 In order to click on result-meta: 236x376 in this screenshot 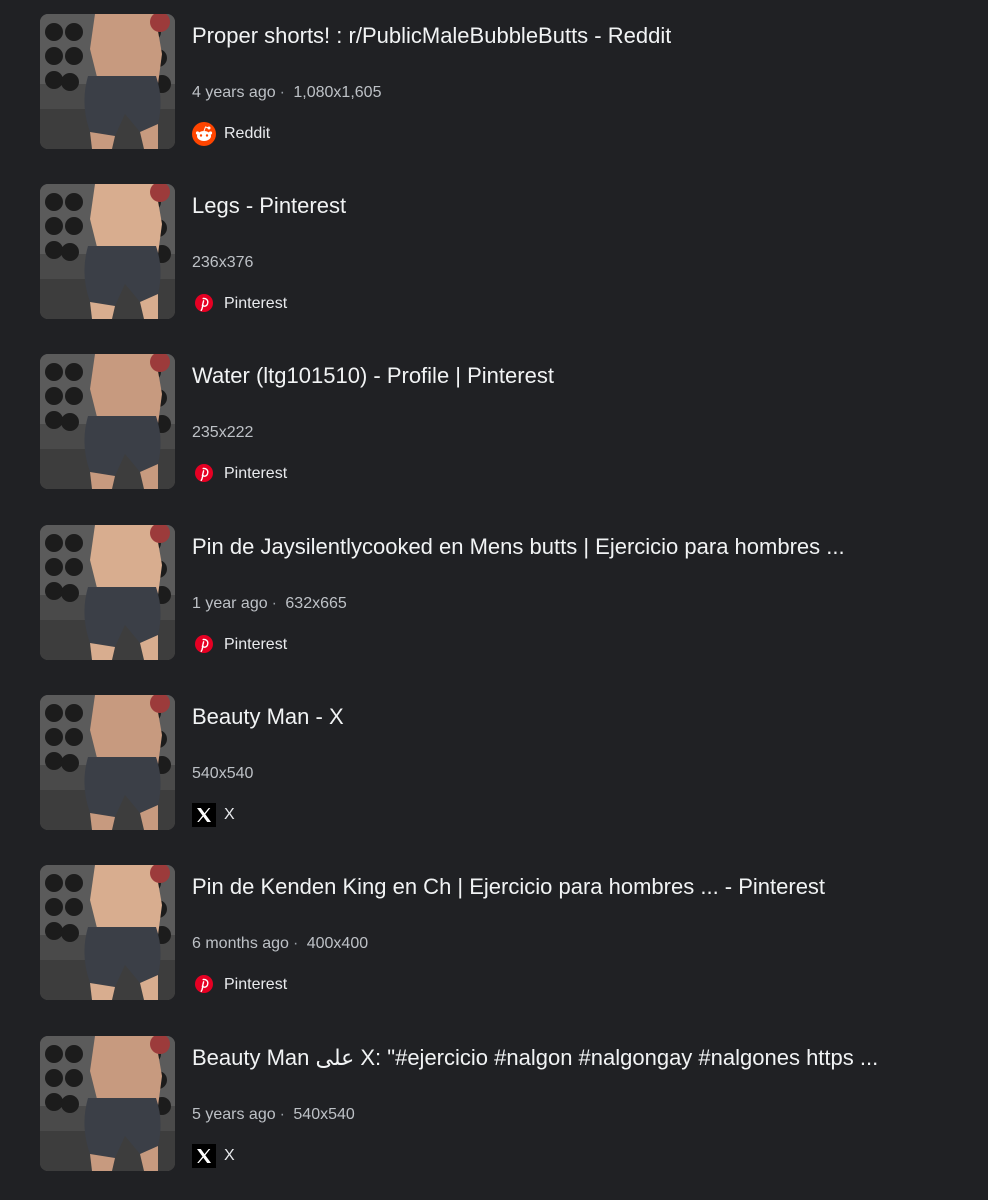, I will do `click(222, 263)`.